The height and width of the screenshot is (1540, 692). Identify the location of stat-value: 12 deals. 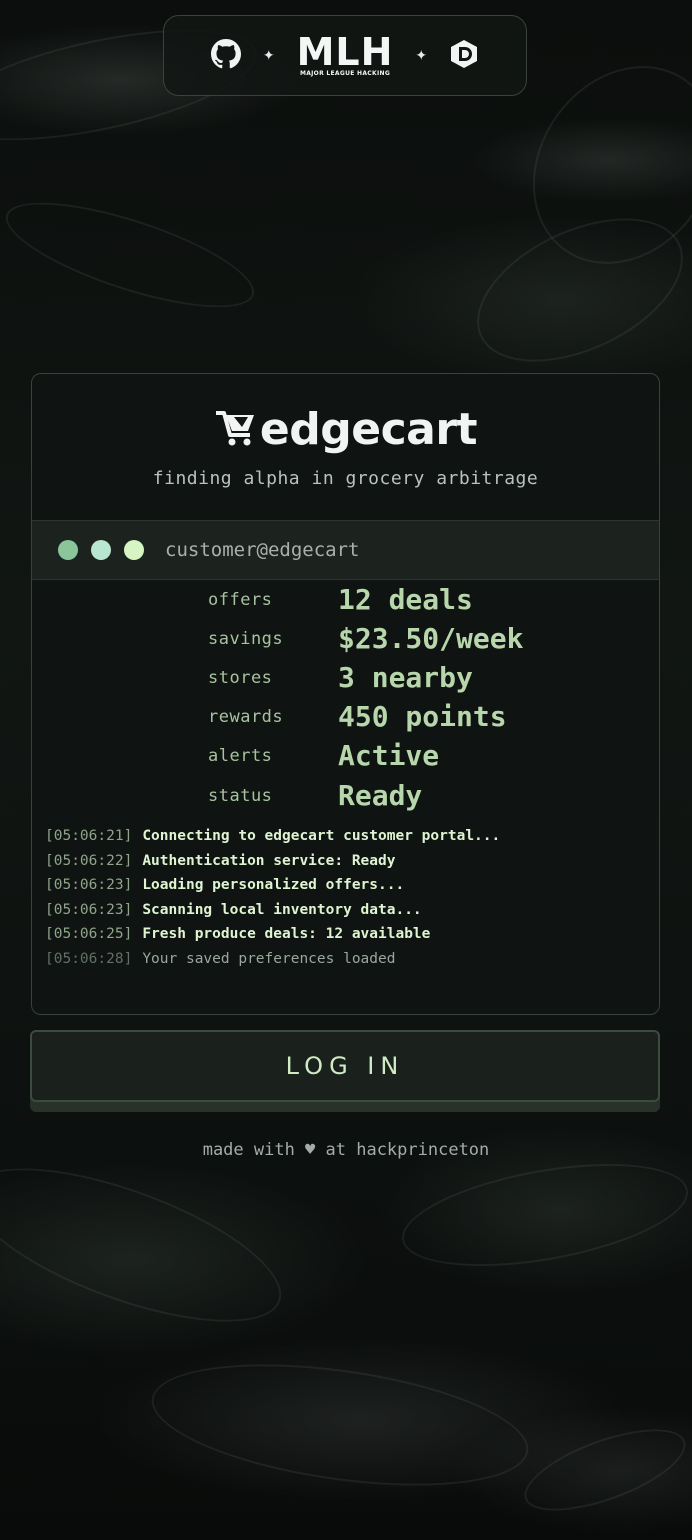
(405, 599).